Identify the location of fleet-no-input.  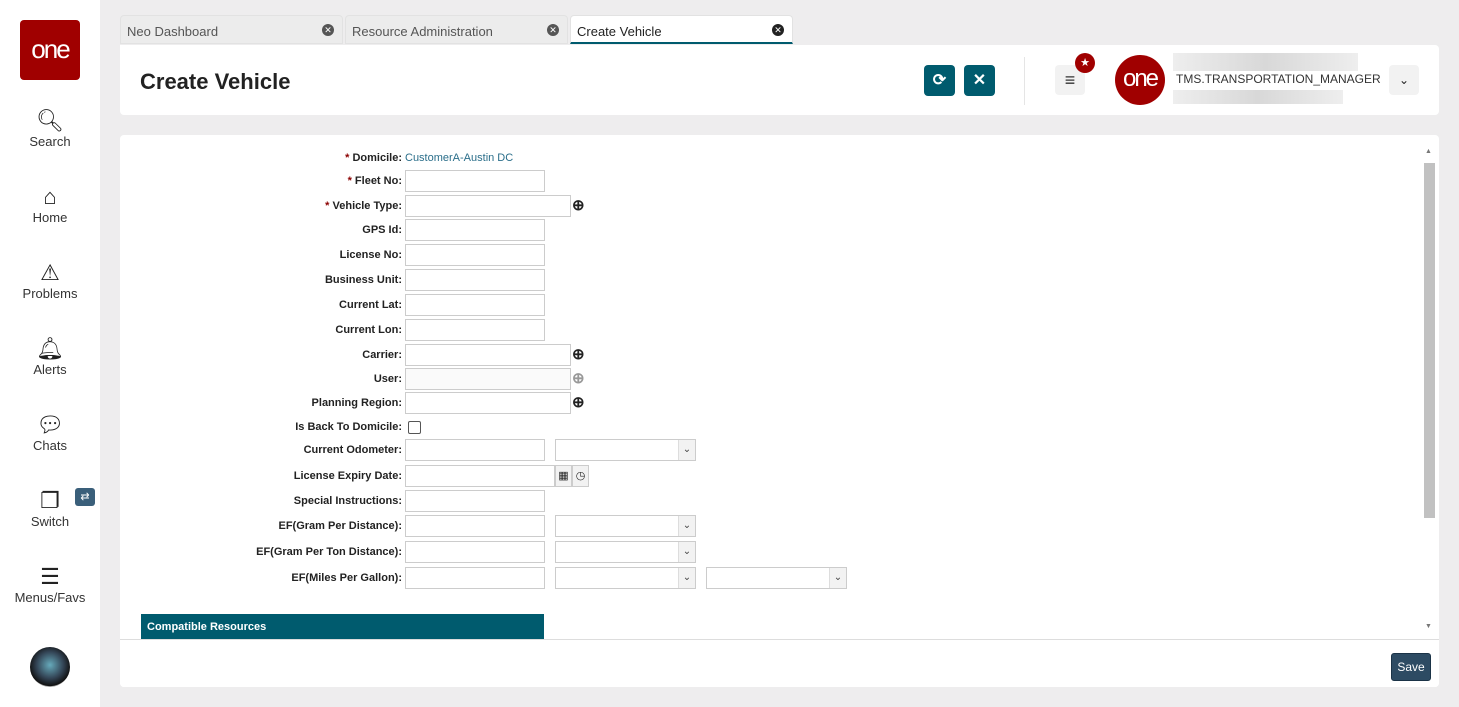
(475, 181).